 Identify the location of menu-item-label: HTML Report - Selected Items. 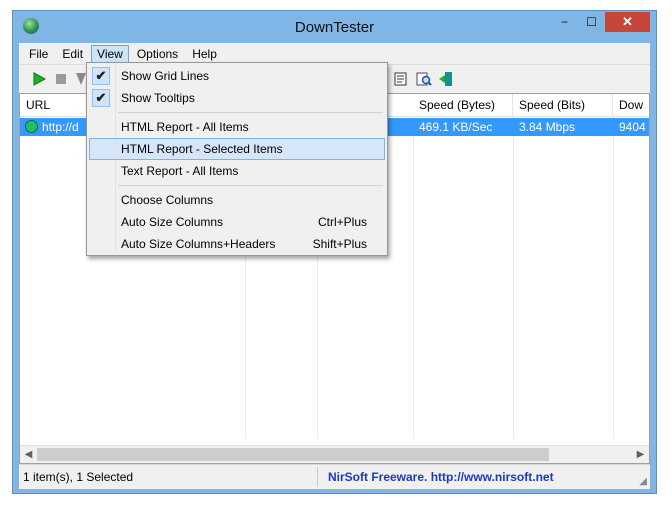
(202, 149).